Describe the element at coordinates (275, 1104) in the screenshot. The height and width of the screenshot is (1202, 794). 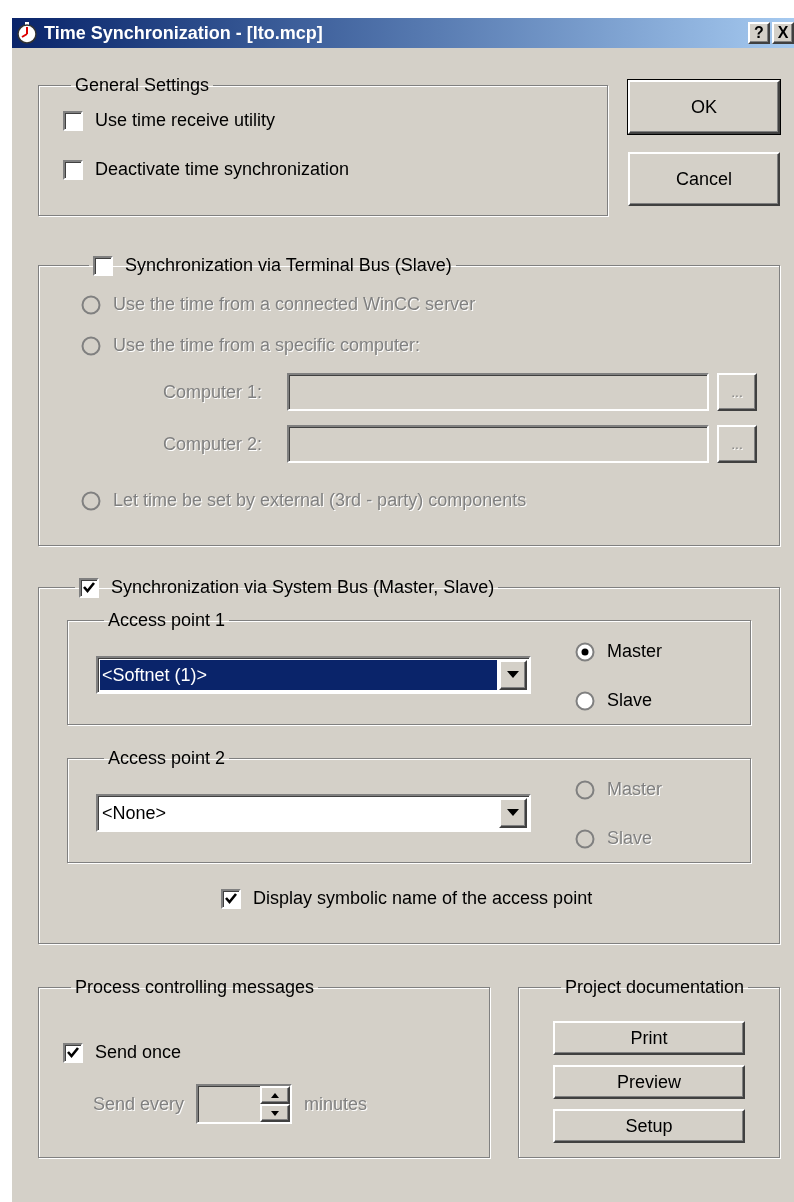
I see `spin-arrows-icon` at that location.